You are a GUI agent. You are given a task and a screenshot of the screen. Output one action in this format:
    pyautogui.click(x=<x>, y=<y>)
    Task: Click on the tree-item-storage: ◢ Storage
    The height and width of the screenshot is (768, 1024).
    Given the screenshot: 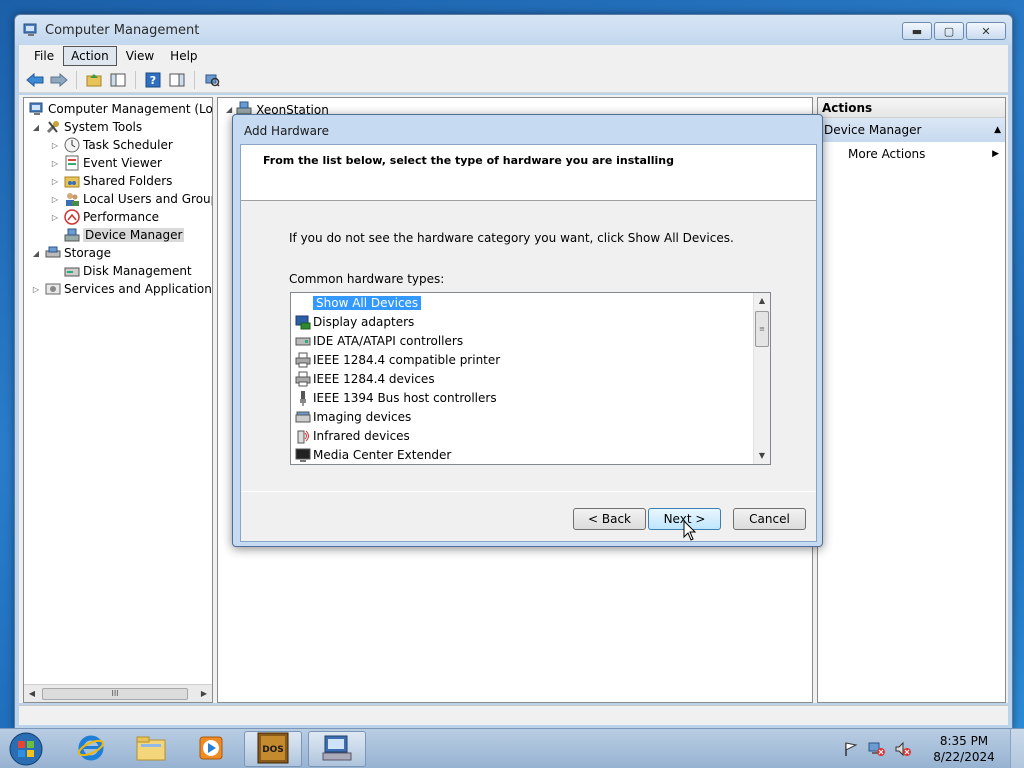 What is the action you would take?
    pyautogui.click(x=70, y=253)
    